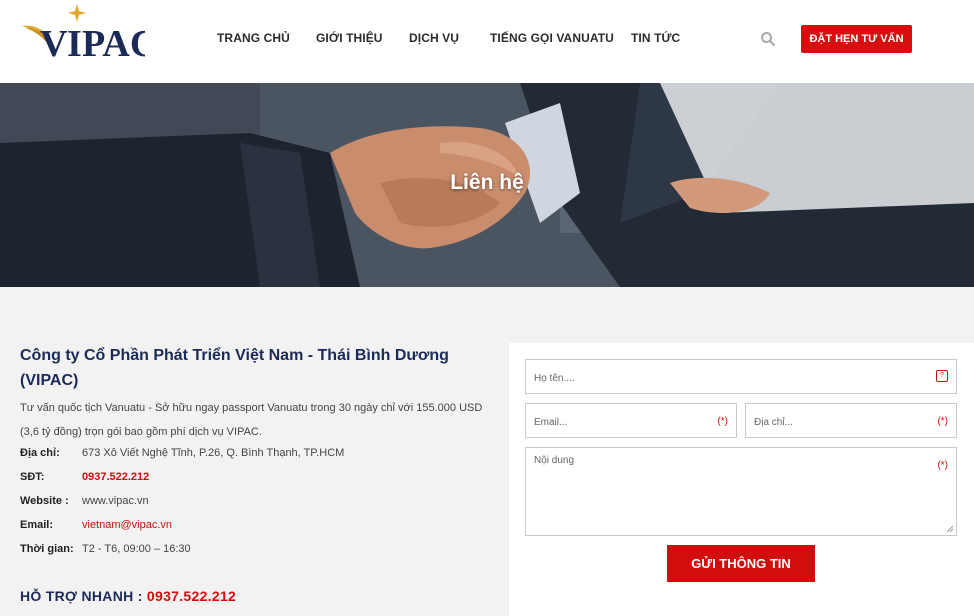  What do you see at coordinates (554, 460) in the screenshot?
I see `message-placeholder: Nội dung` at bounding box center [554, 460].